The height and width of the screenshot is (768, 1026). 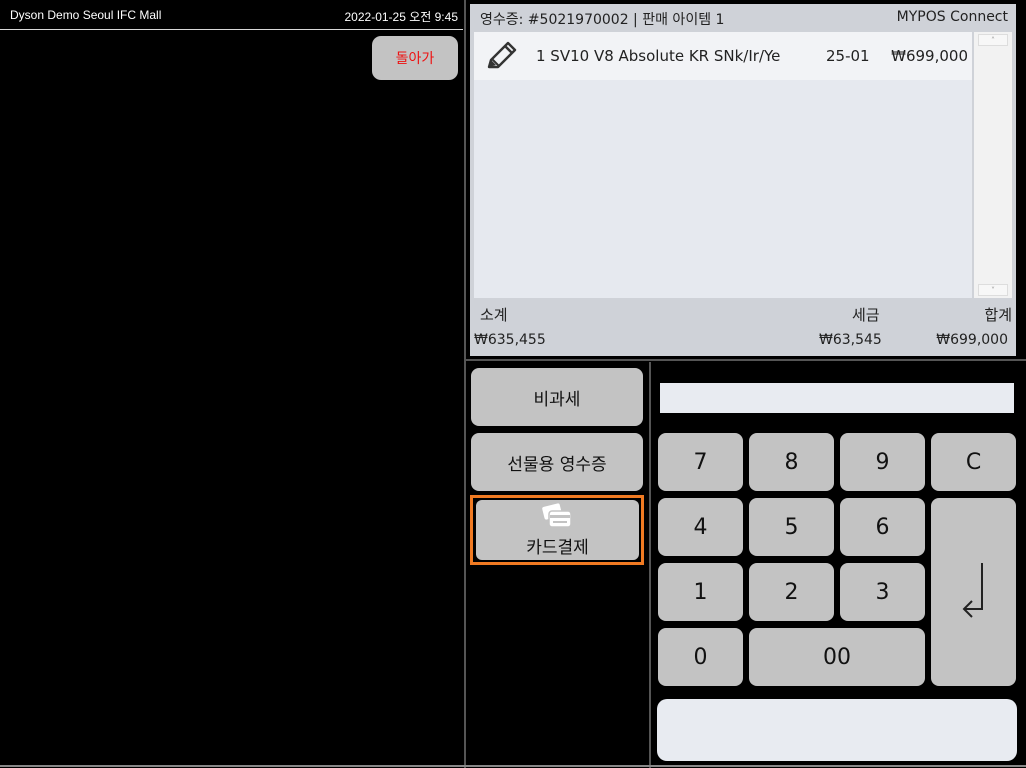 I want to click on tax-free-button: 비과세, so click(x=557, y=397).